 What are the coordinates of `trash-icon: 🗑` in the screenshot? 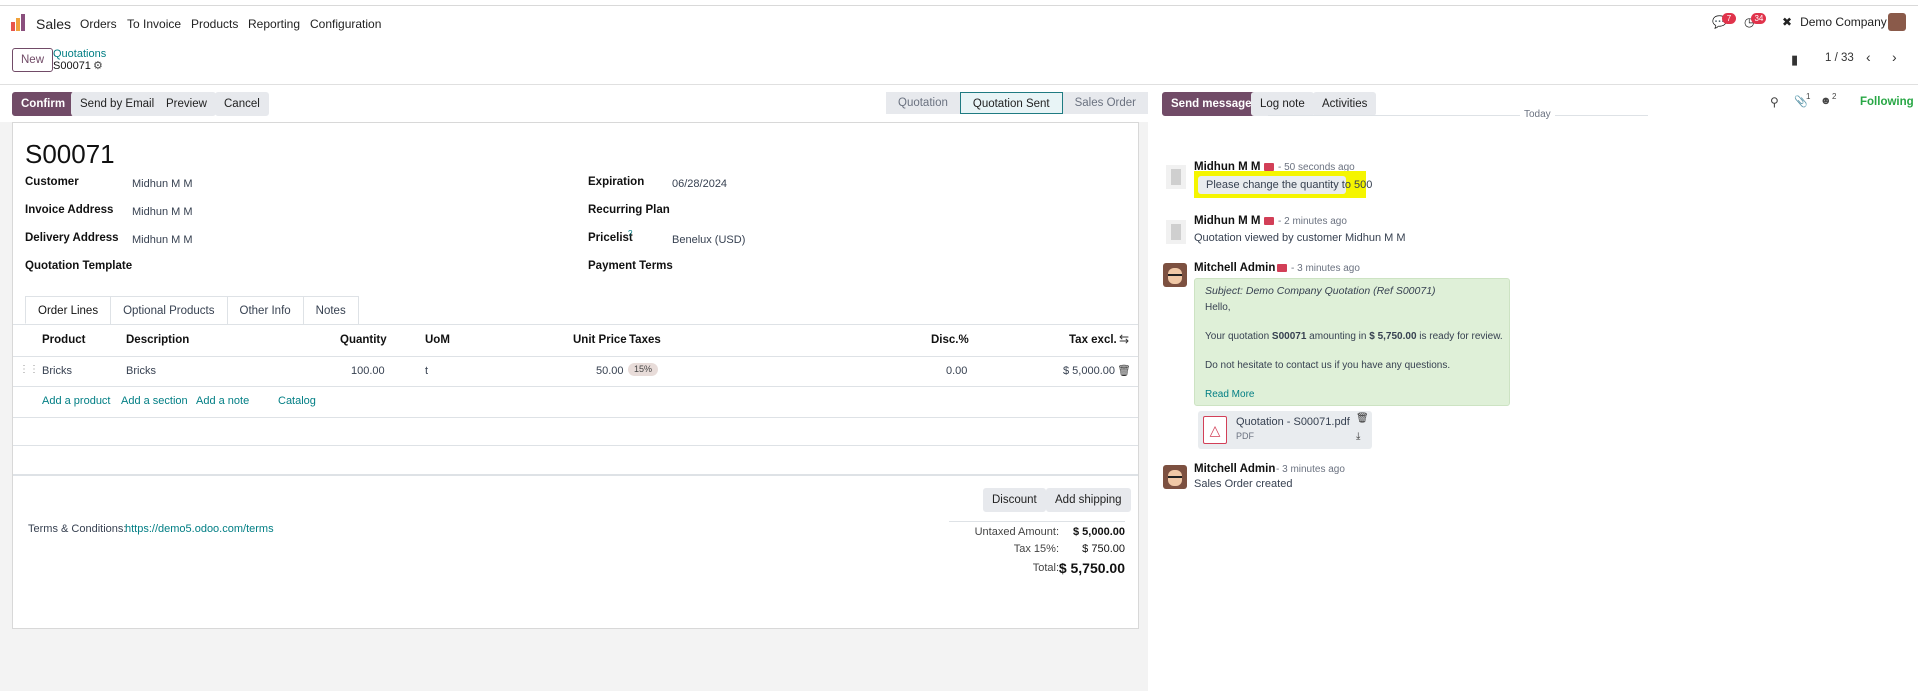 It's located at (1124, 370).